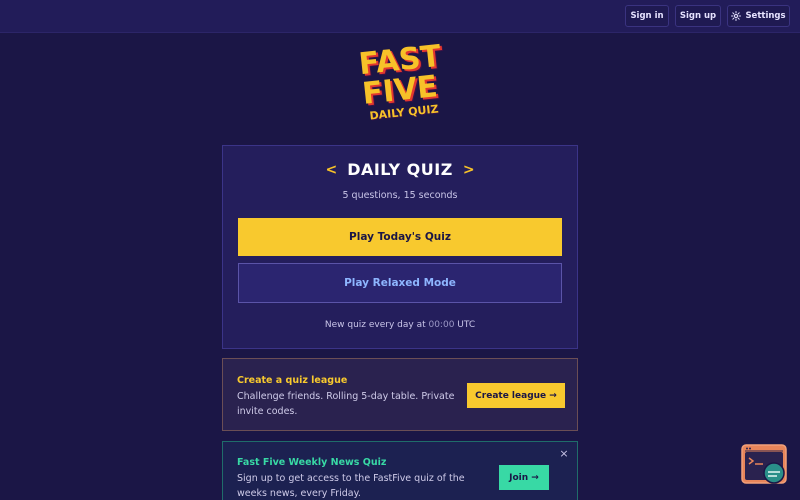 The width and height of the screenshot is (800, 500). Describe the element at coordinates (331, 169) in the screenshot. I see `chevron-left-icon: <` at that location.